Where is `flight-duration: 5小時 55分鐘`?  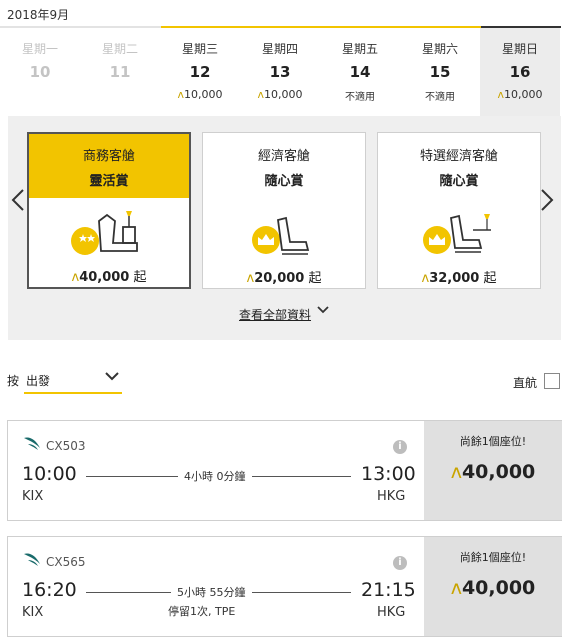
flight-duration: 5小時 55分鐘 is located at coordinates (211, 592).